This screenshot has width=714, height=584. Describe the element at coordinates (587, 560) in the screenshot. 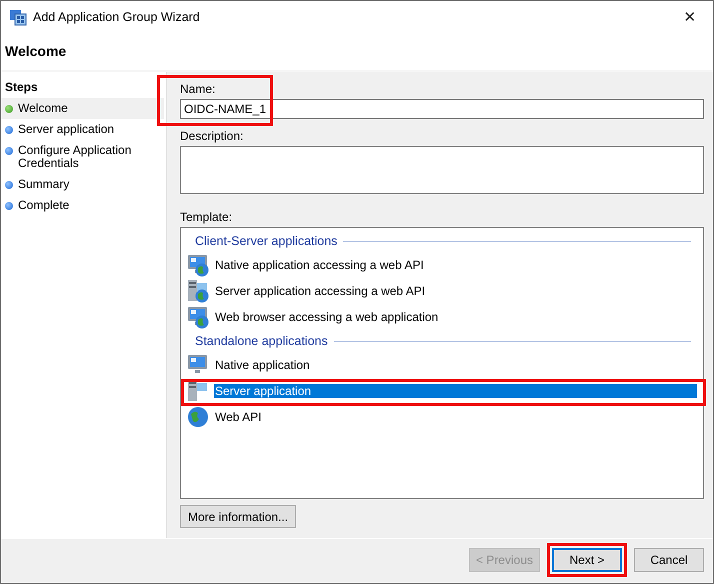

I see `wizard-button: Next >` at that location.